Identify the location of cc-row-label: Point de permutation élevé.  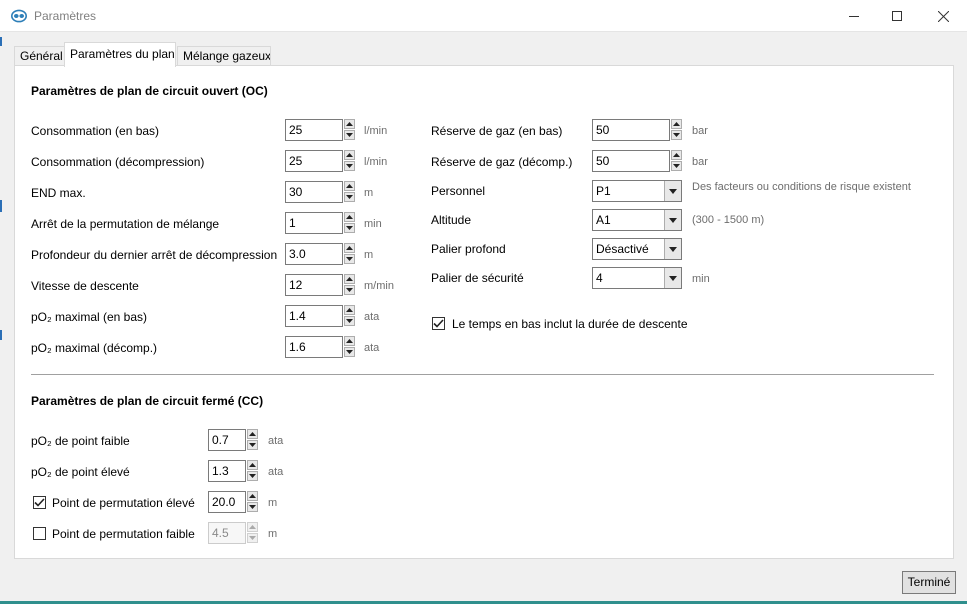
(123, 503).